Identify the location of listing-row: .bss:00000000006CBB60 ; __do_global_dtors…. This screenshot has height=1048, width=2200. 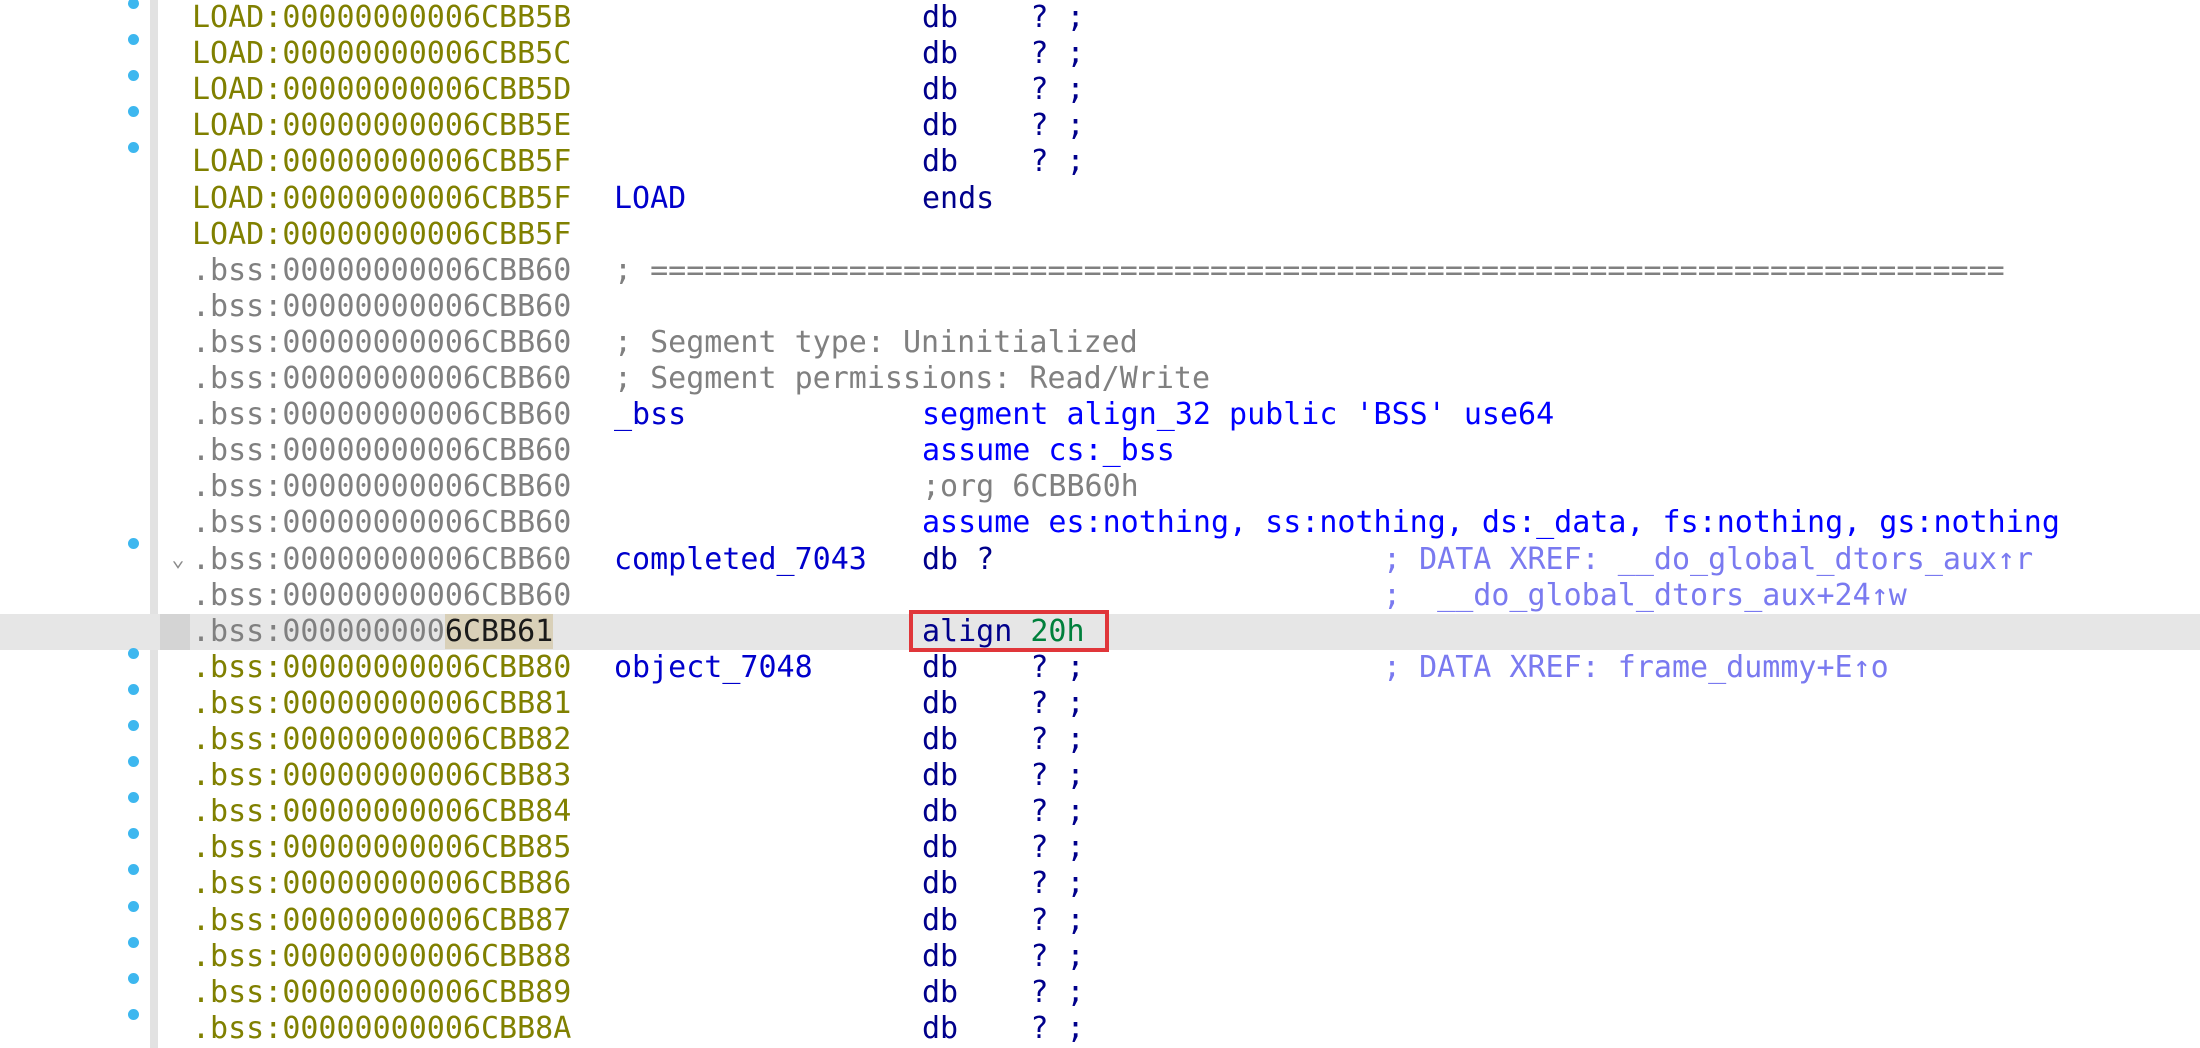
(1100, 596).